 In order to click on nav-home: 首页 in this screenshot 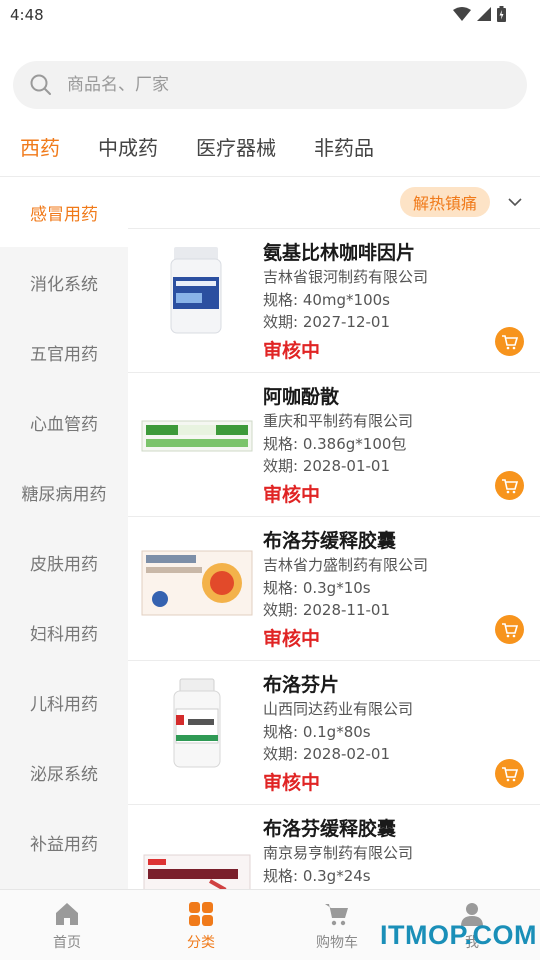, I will do `click(67, 926)`.